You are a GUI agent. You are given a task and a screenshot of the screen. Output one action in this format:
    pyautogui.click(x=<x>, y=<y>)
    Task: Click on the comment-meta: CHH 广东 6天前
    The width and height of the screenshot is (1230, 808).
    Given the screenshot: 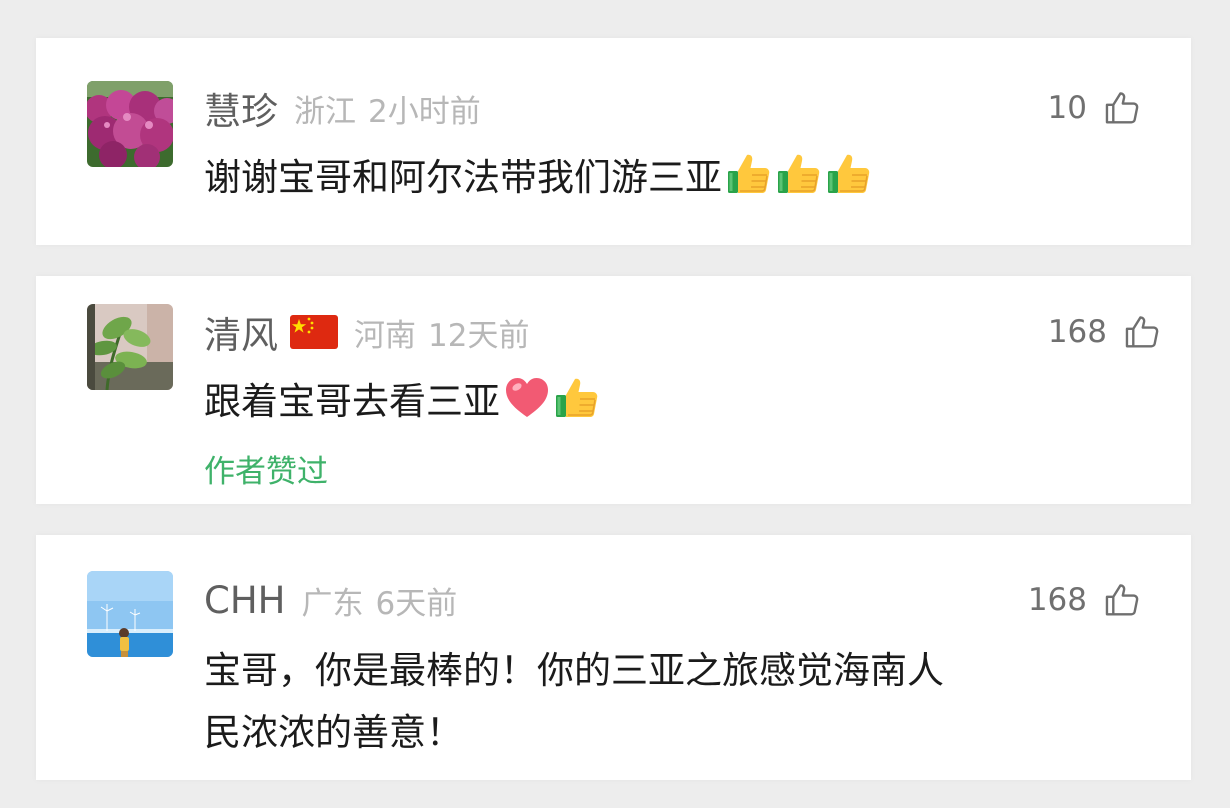 What is the action you would take?
    pyautogui.click(x=330, y=600)
    